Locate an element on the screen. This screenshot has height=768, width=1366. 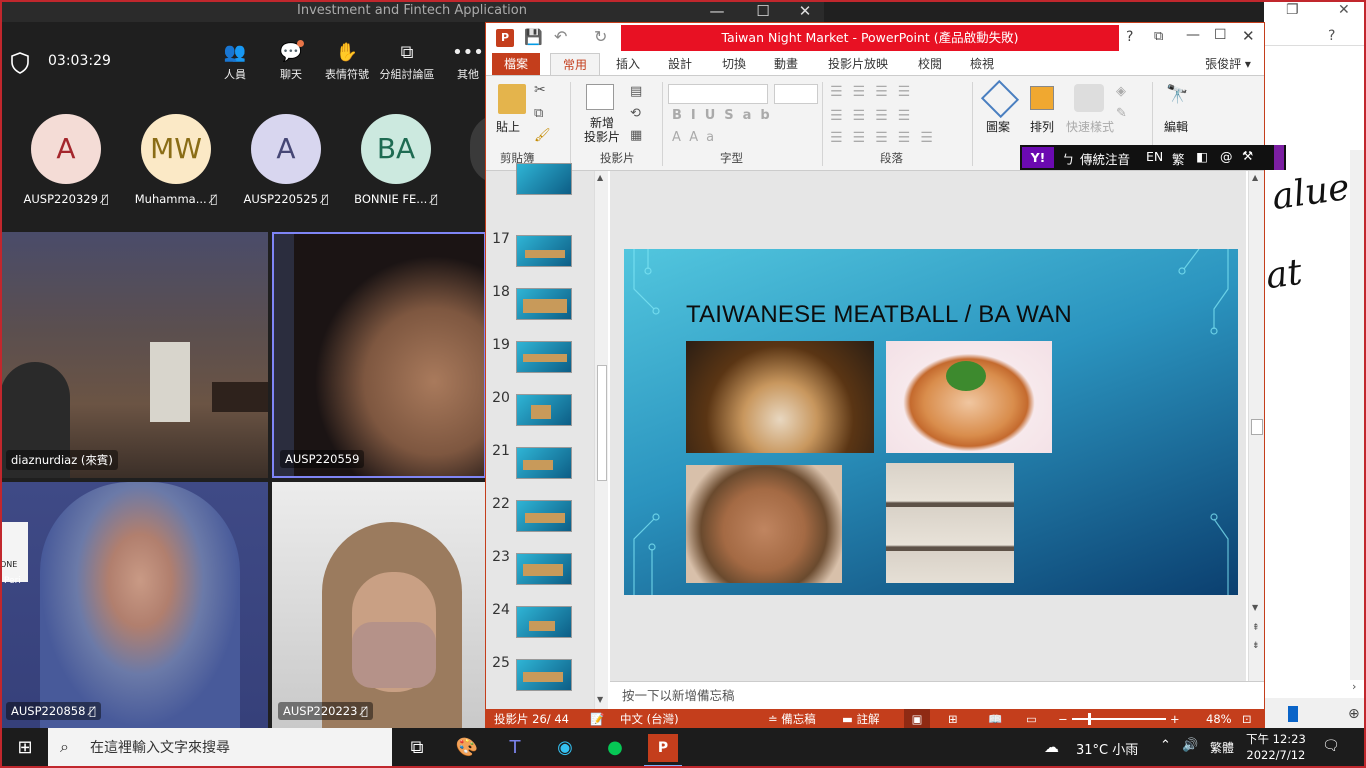
paste-button: 貼上 is located at coordinates (508, 126).